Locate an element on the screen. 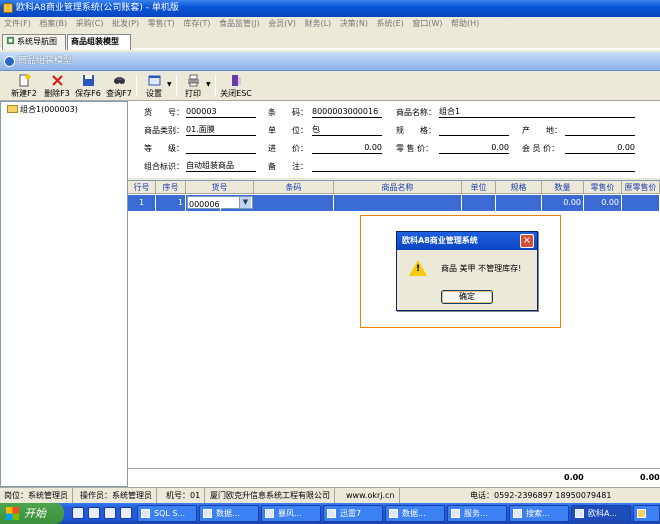 The height and width of the screenshot is (524, 660). col-header: 货号 is located at coordinates (220, 187).